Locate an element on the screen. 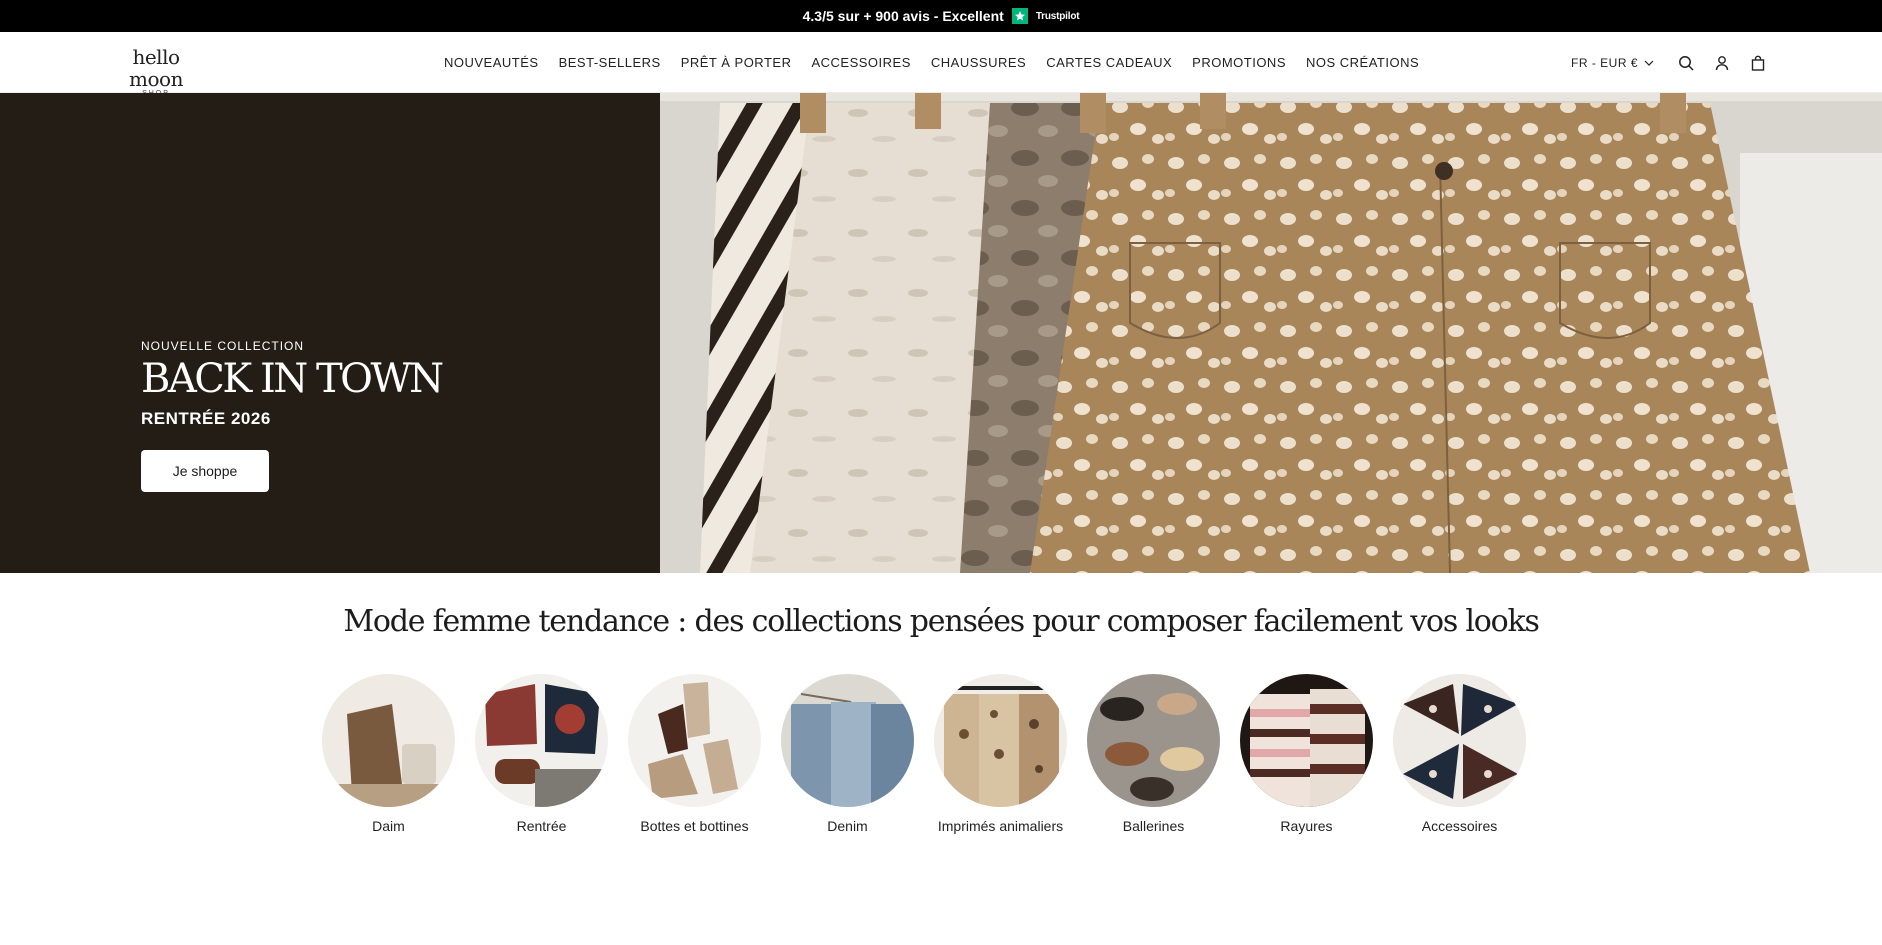 The height and width of the screenshot is (945, 1882). category-bottes: Bottes et bottines is located at coordinates (694, 754).